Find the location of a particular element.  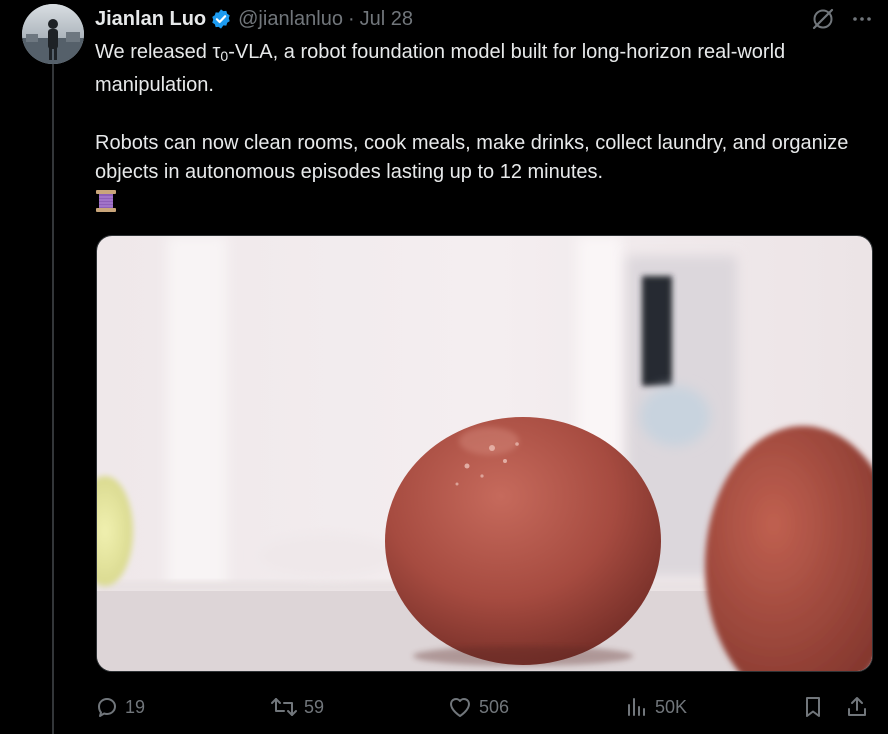

tweet-action-bar: 19 59 506 50K is located at coordinates (485, 707).